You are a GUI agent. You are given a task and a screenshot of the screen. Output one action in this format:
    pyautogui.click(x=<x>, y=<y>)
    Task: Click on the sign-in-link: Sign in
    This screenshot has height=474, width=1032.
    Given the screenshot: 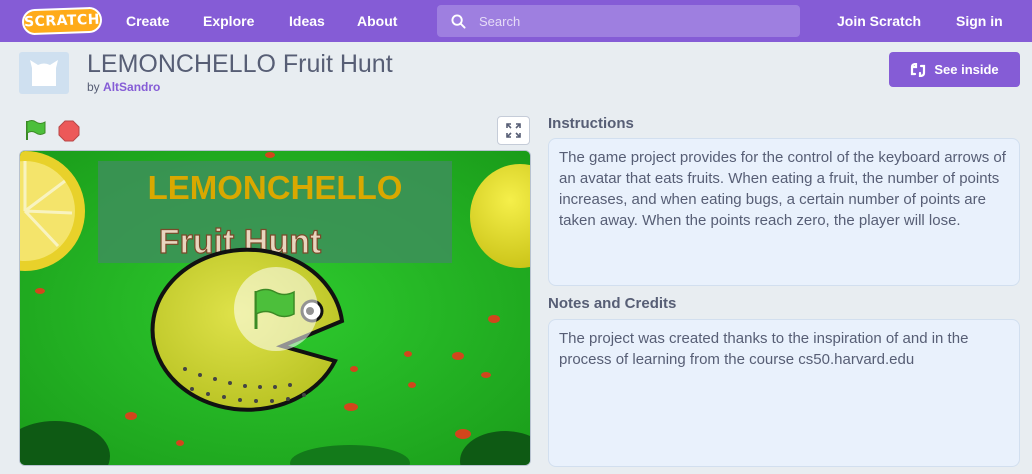 What is the action you would take?
    pyautogui.click(x=979, y=21)
    